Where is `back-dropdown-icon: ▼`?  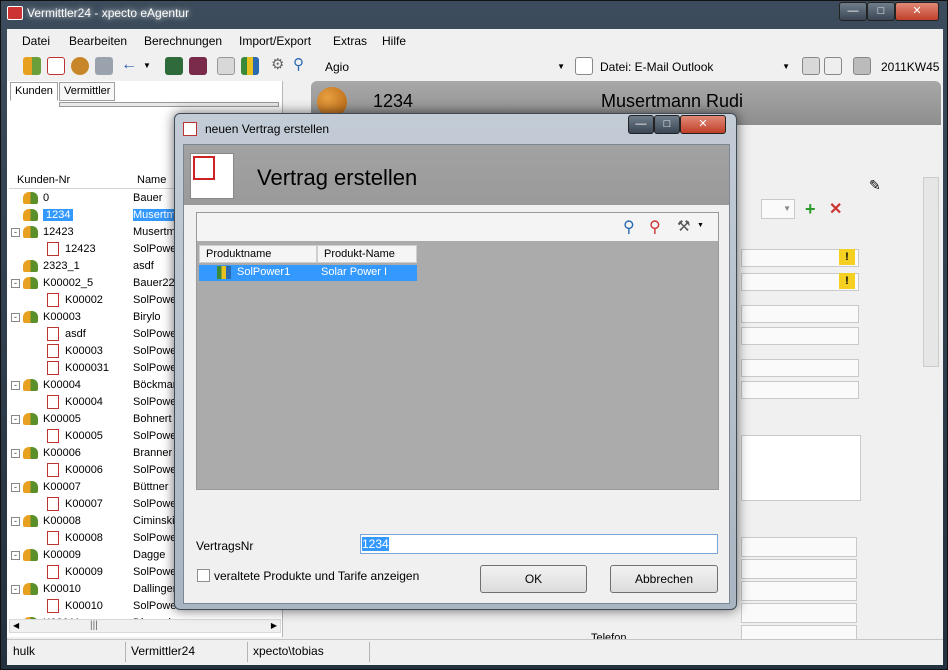 back-dropdown-icon: ▼ is located at coordinates (147, 65).